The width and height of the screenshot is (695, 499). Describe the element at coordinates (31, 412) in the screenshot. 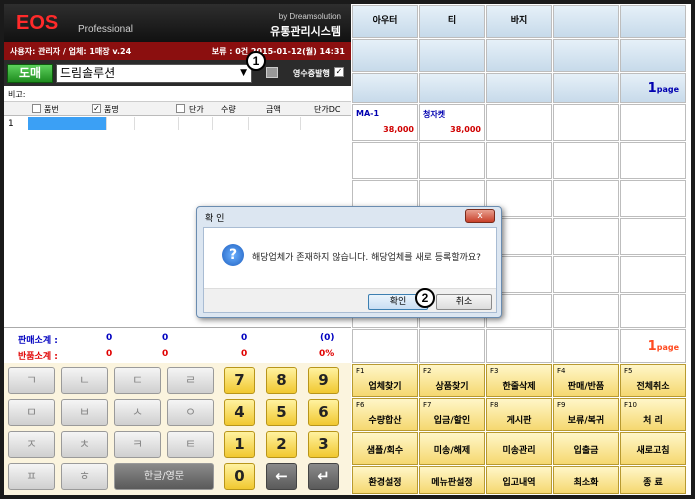

I see `key-mieum: ㅁ` at that location.